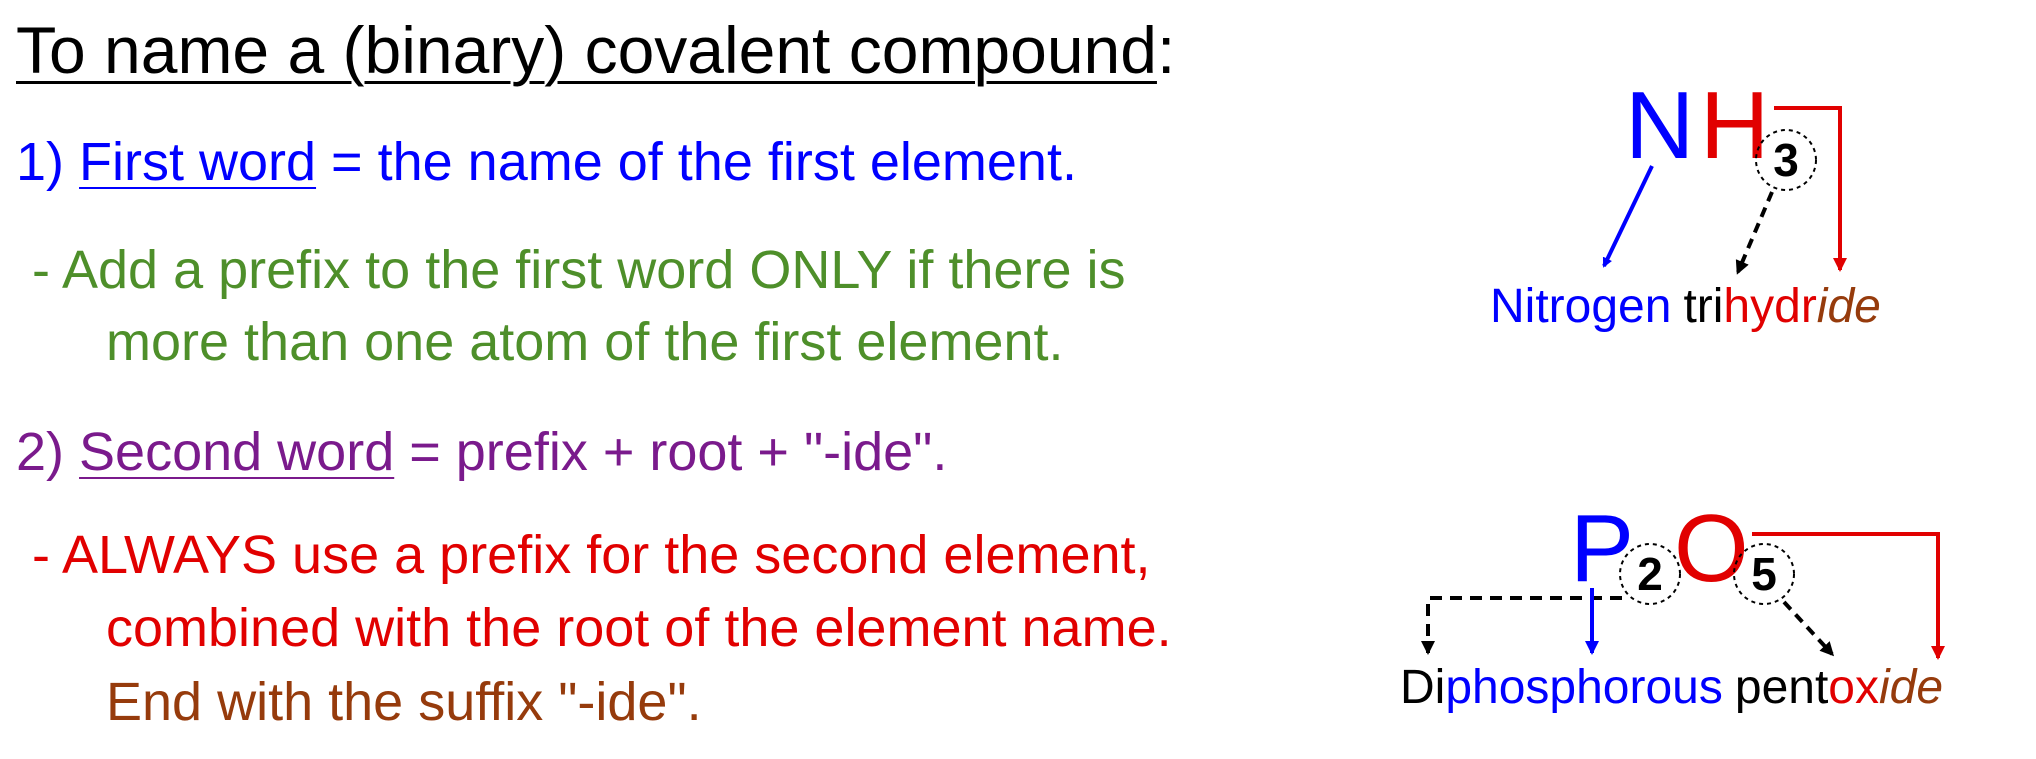 This screenshot has height=759, width=2036. What do you see at coordinates (1848, 596) in the screenshot?
I see `p2o5-arrow-second-word` at bounding box center [1848, 596].